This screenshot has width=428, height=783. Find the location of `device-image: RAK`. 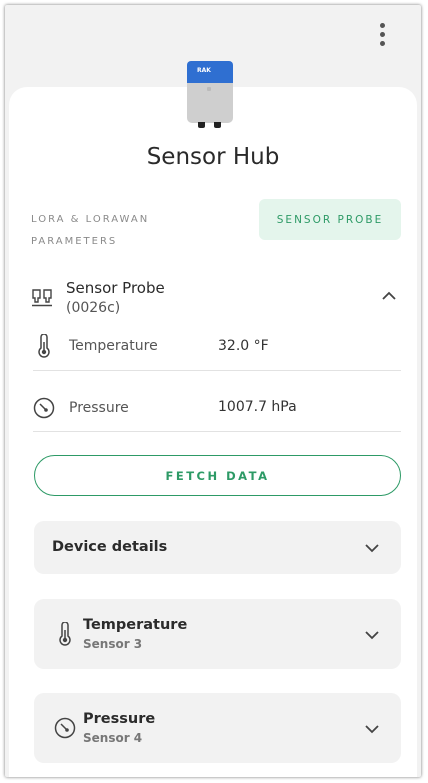

device-image: RAK is located at coordinates (210, 95).